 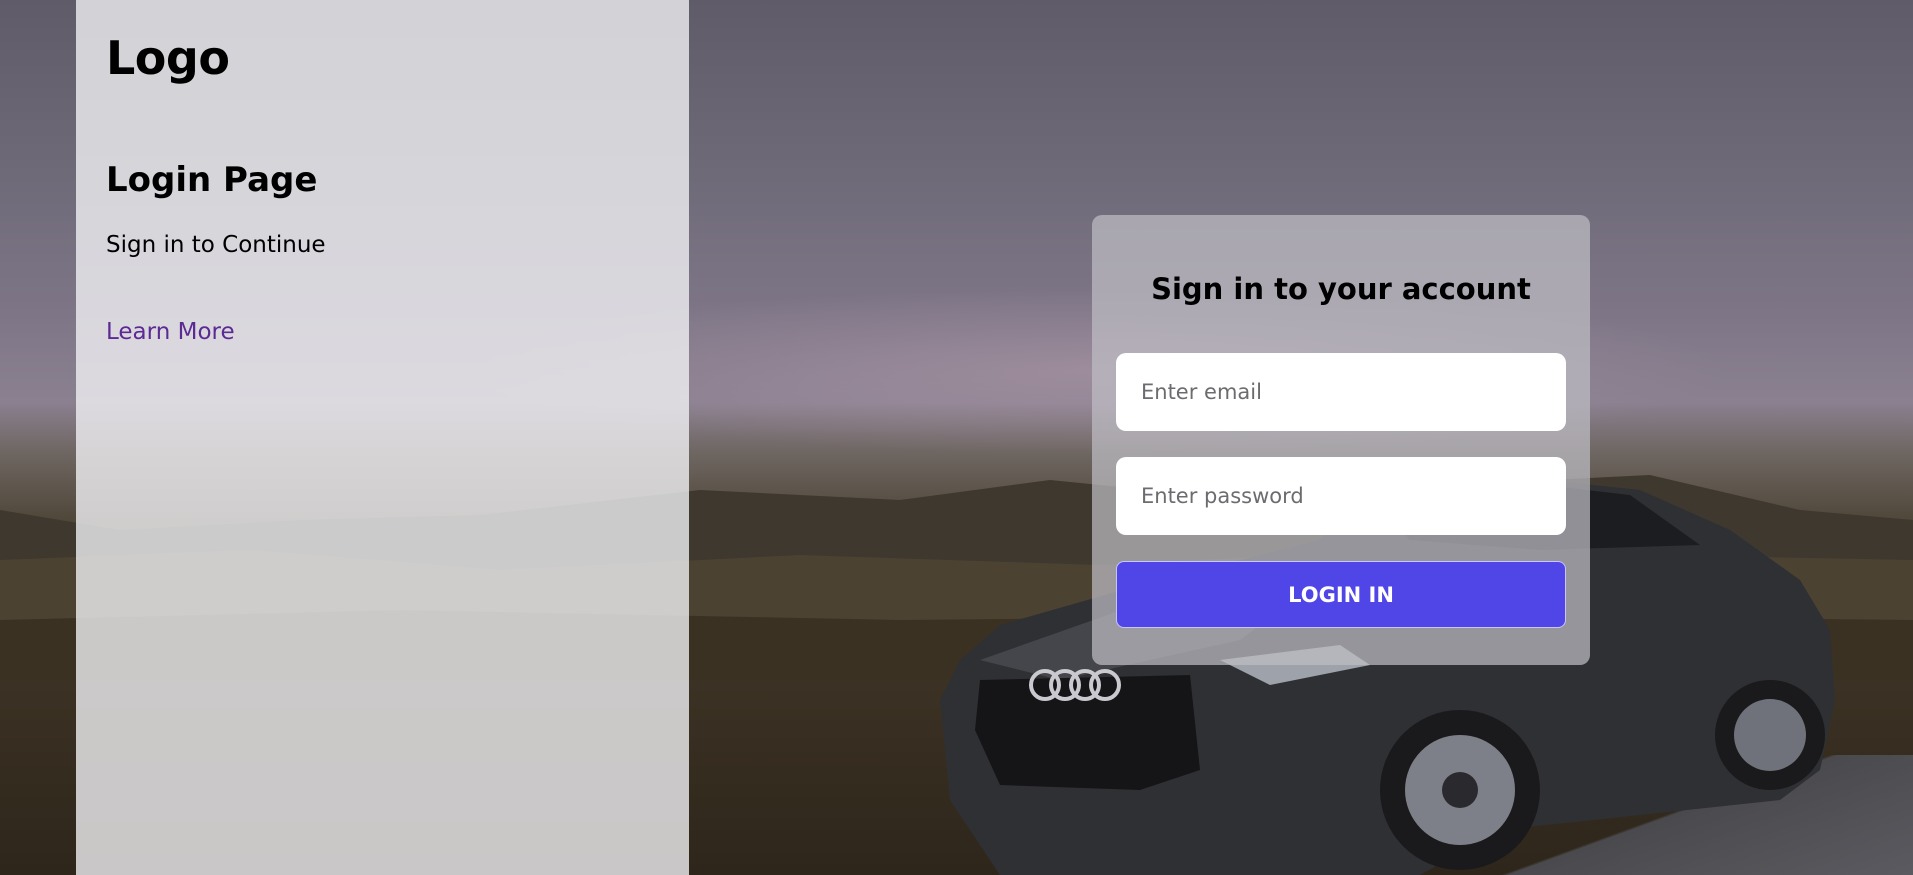 What do you see at coordinates (1341, 440) in the screenshot?
I see `login-form: Sign in to your account LOGIN IN` at bounding box center [1341, 440].